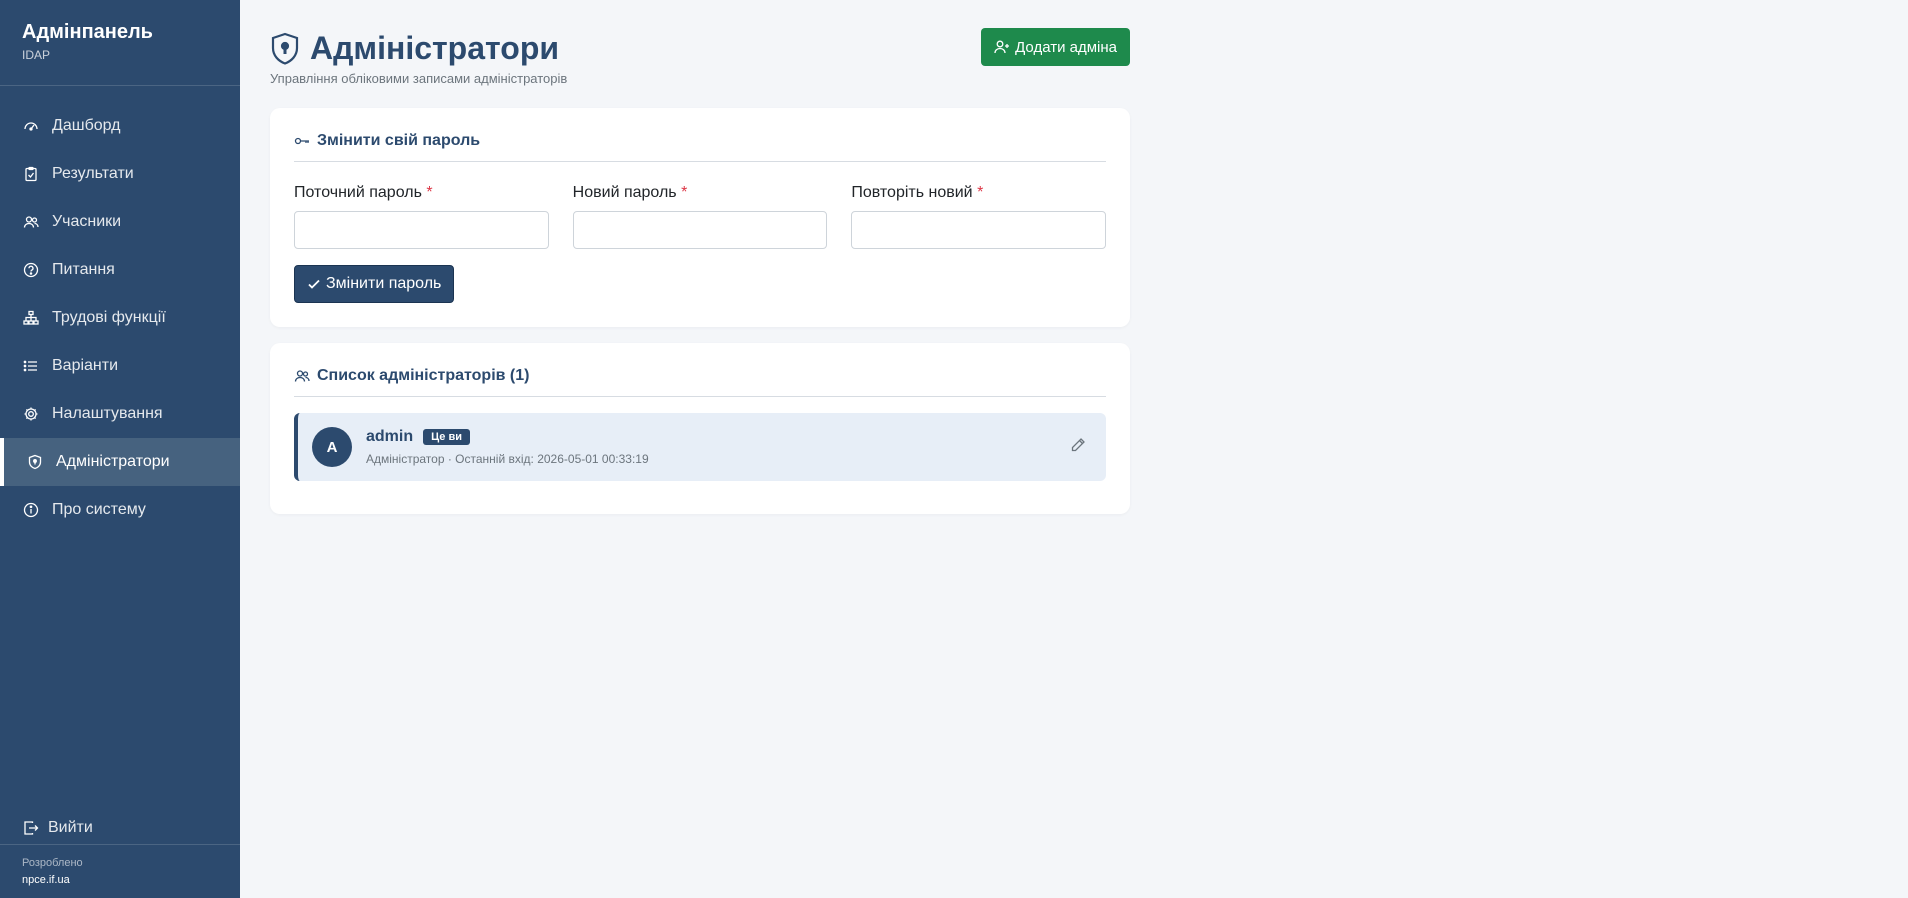 The height and width of the screenshot is (898, 1908). I want to click on brand-title: Адмінпанель, so click(87, 32).